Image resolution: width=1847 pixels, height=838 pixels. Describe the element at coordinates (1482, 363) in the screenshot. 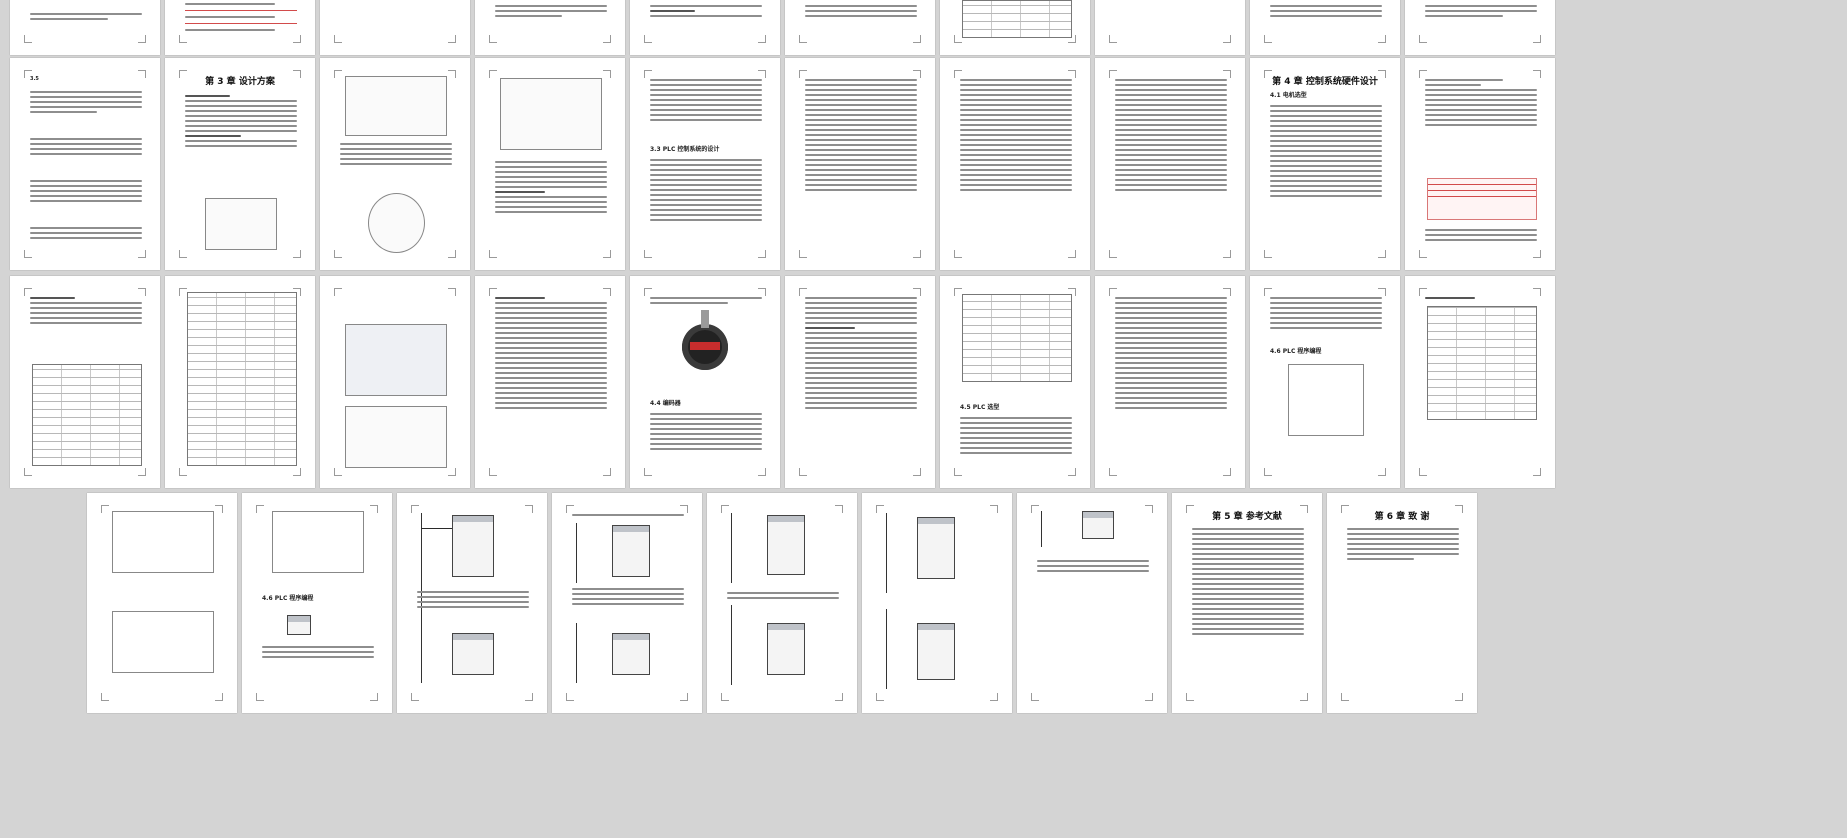

I see `address-table` at that location.